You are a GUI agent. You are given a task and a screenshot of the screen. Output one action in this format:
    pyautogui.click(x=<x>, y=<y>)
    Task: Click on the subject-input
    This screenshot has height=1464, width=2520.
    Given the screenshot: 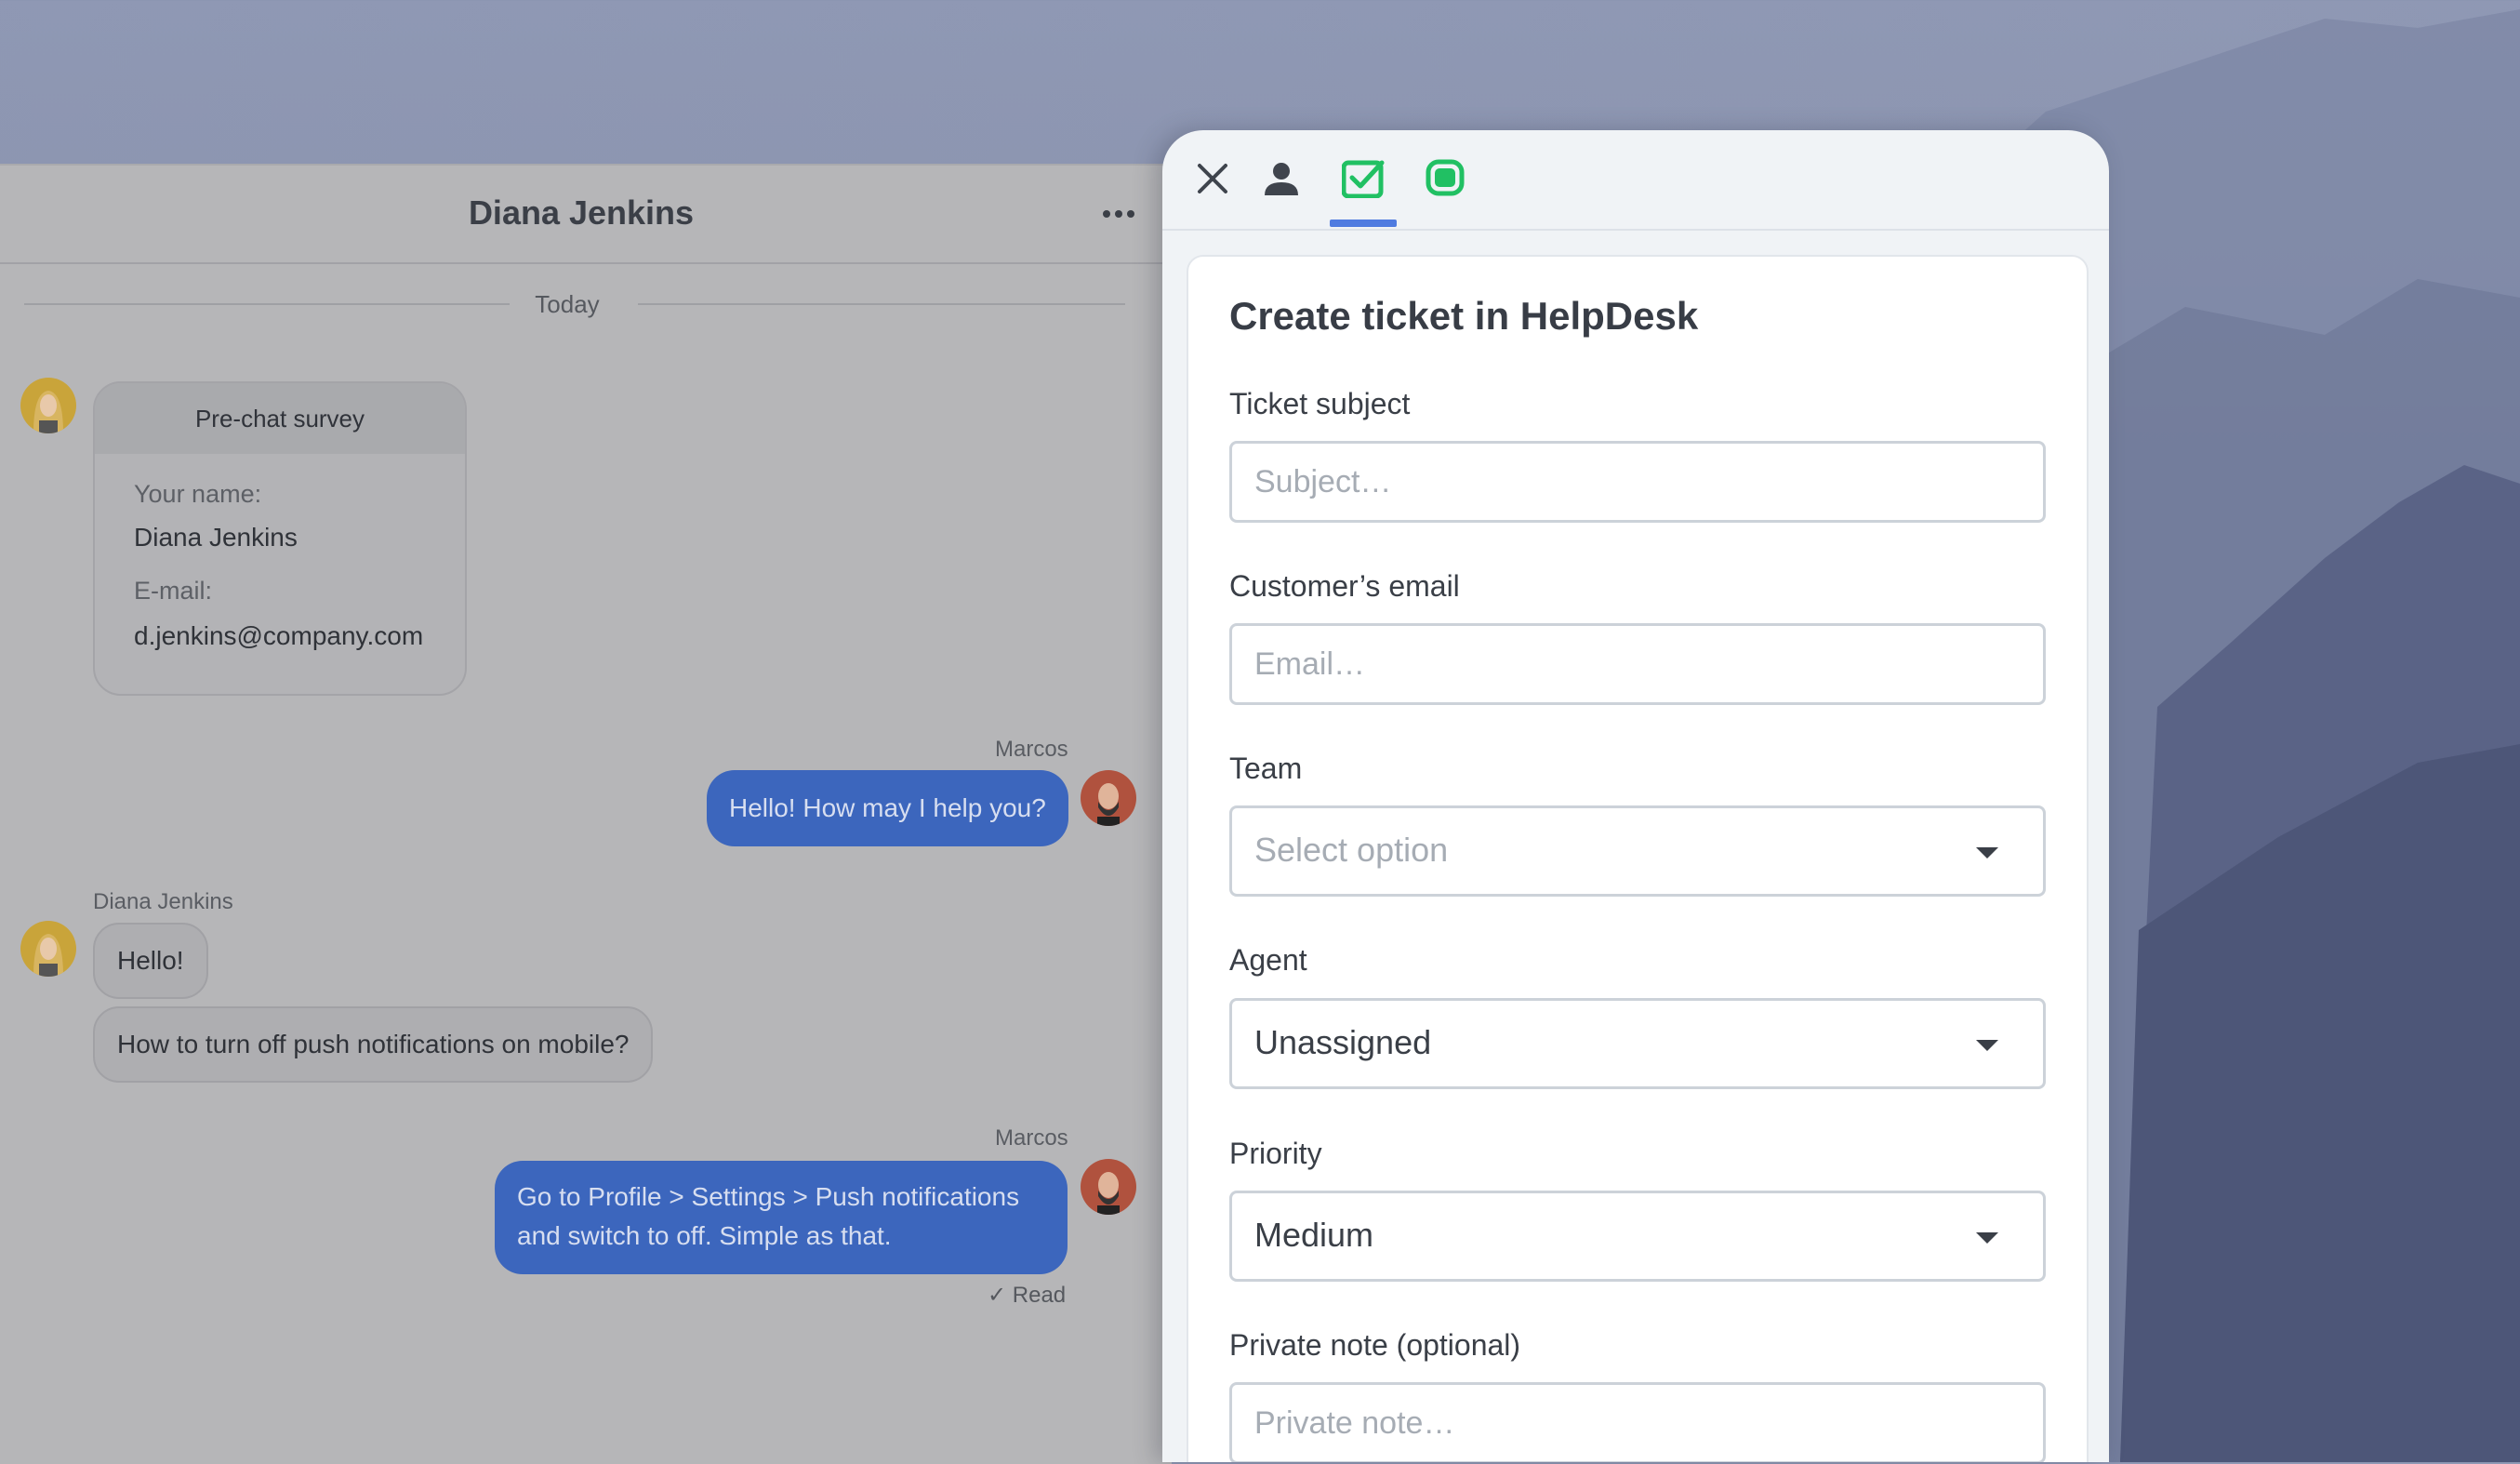 What is the action you would take?
    pyautogui.click(x=1637, y=482)
    